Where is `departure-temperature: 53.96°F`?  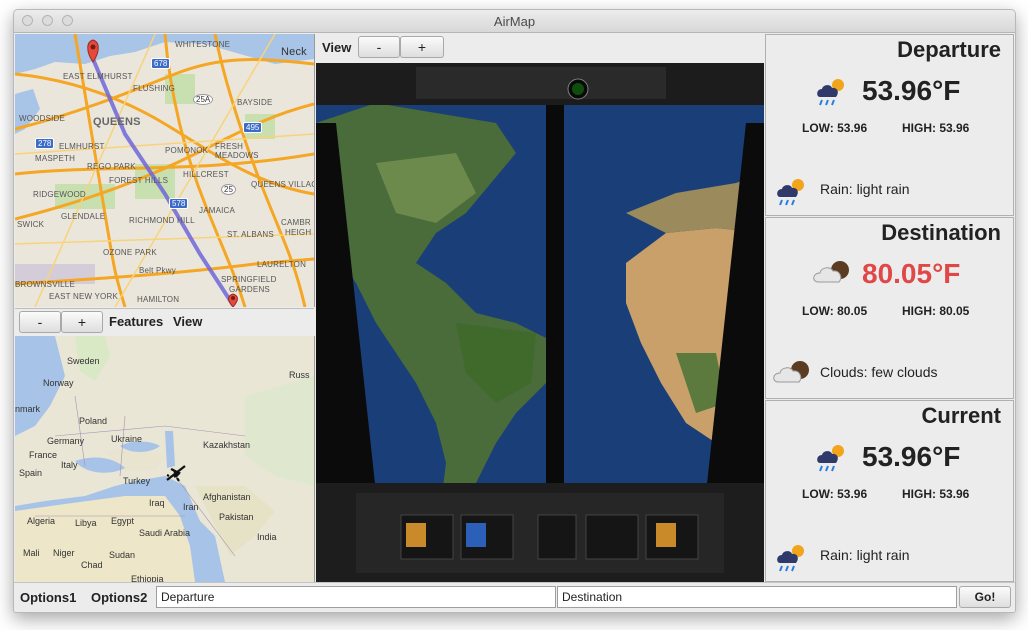
departure-temperature: 53.96°F is located at coordinates (911, 90).